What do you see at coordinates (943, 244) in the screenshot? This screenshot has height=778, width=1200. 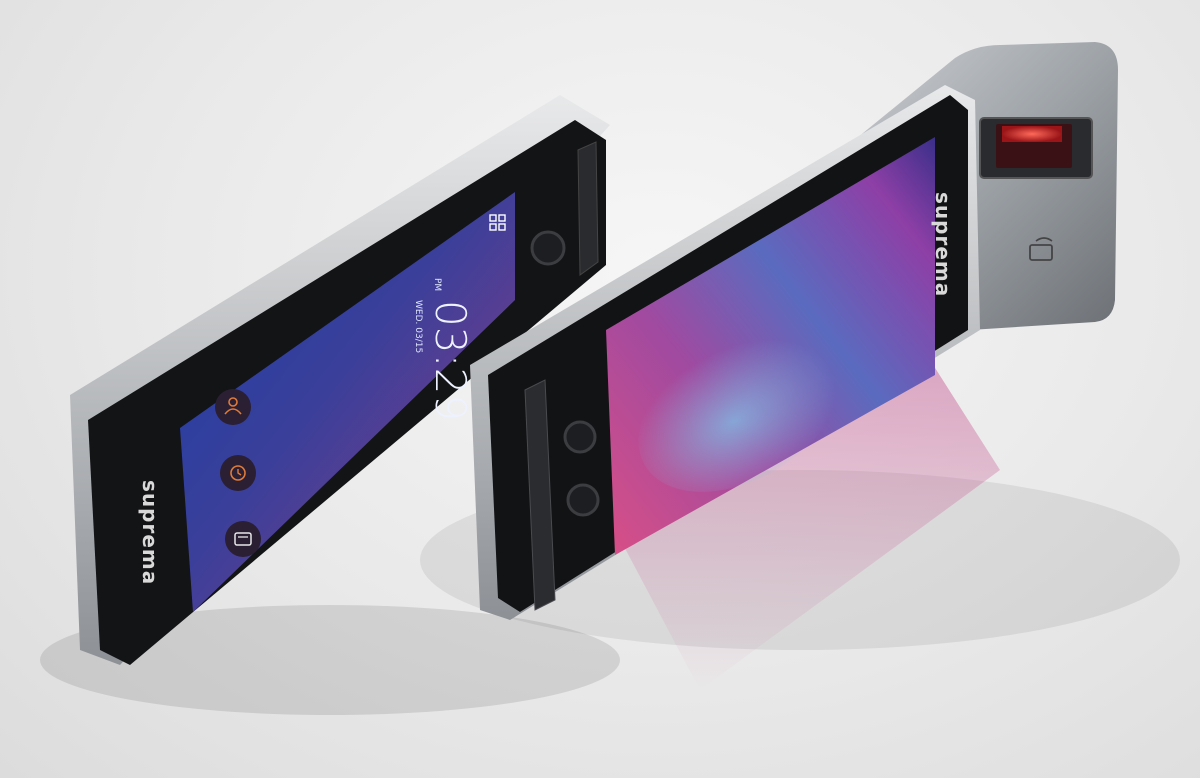 I see `brand-logo-right: suprema` at bounding box center [943, 244].